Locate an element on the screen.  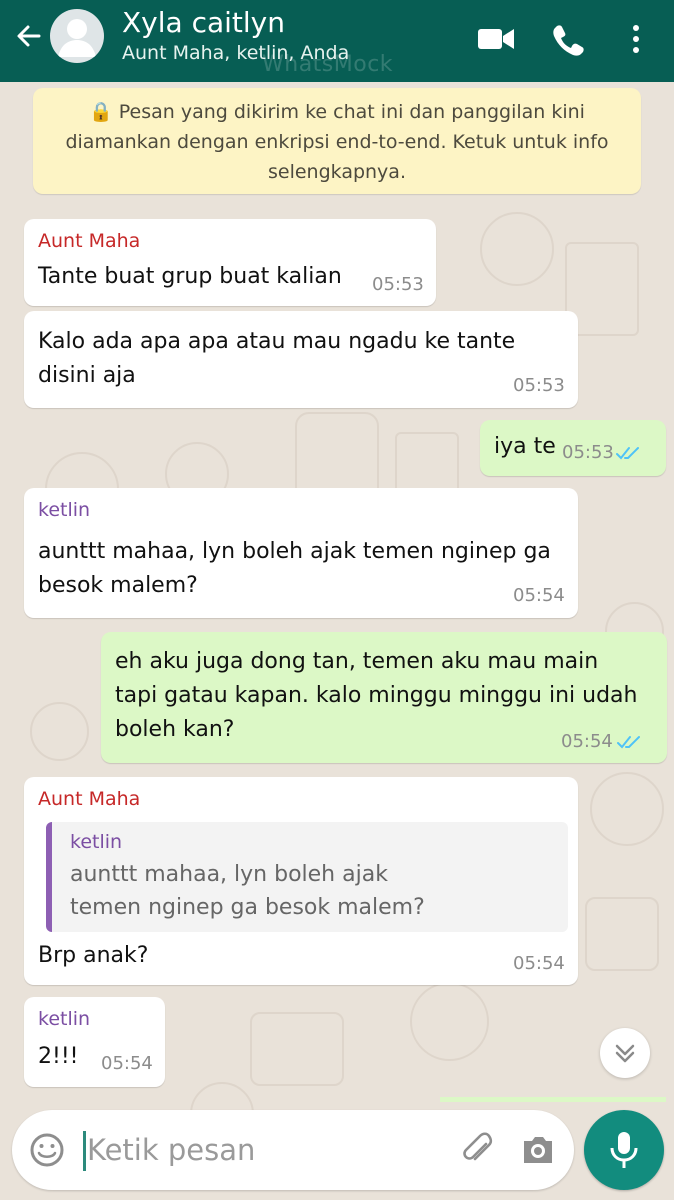
voice-message-button is located at coordinates (624, 1150).